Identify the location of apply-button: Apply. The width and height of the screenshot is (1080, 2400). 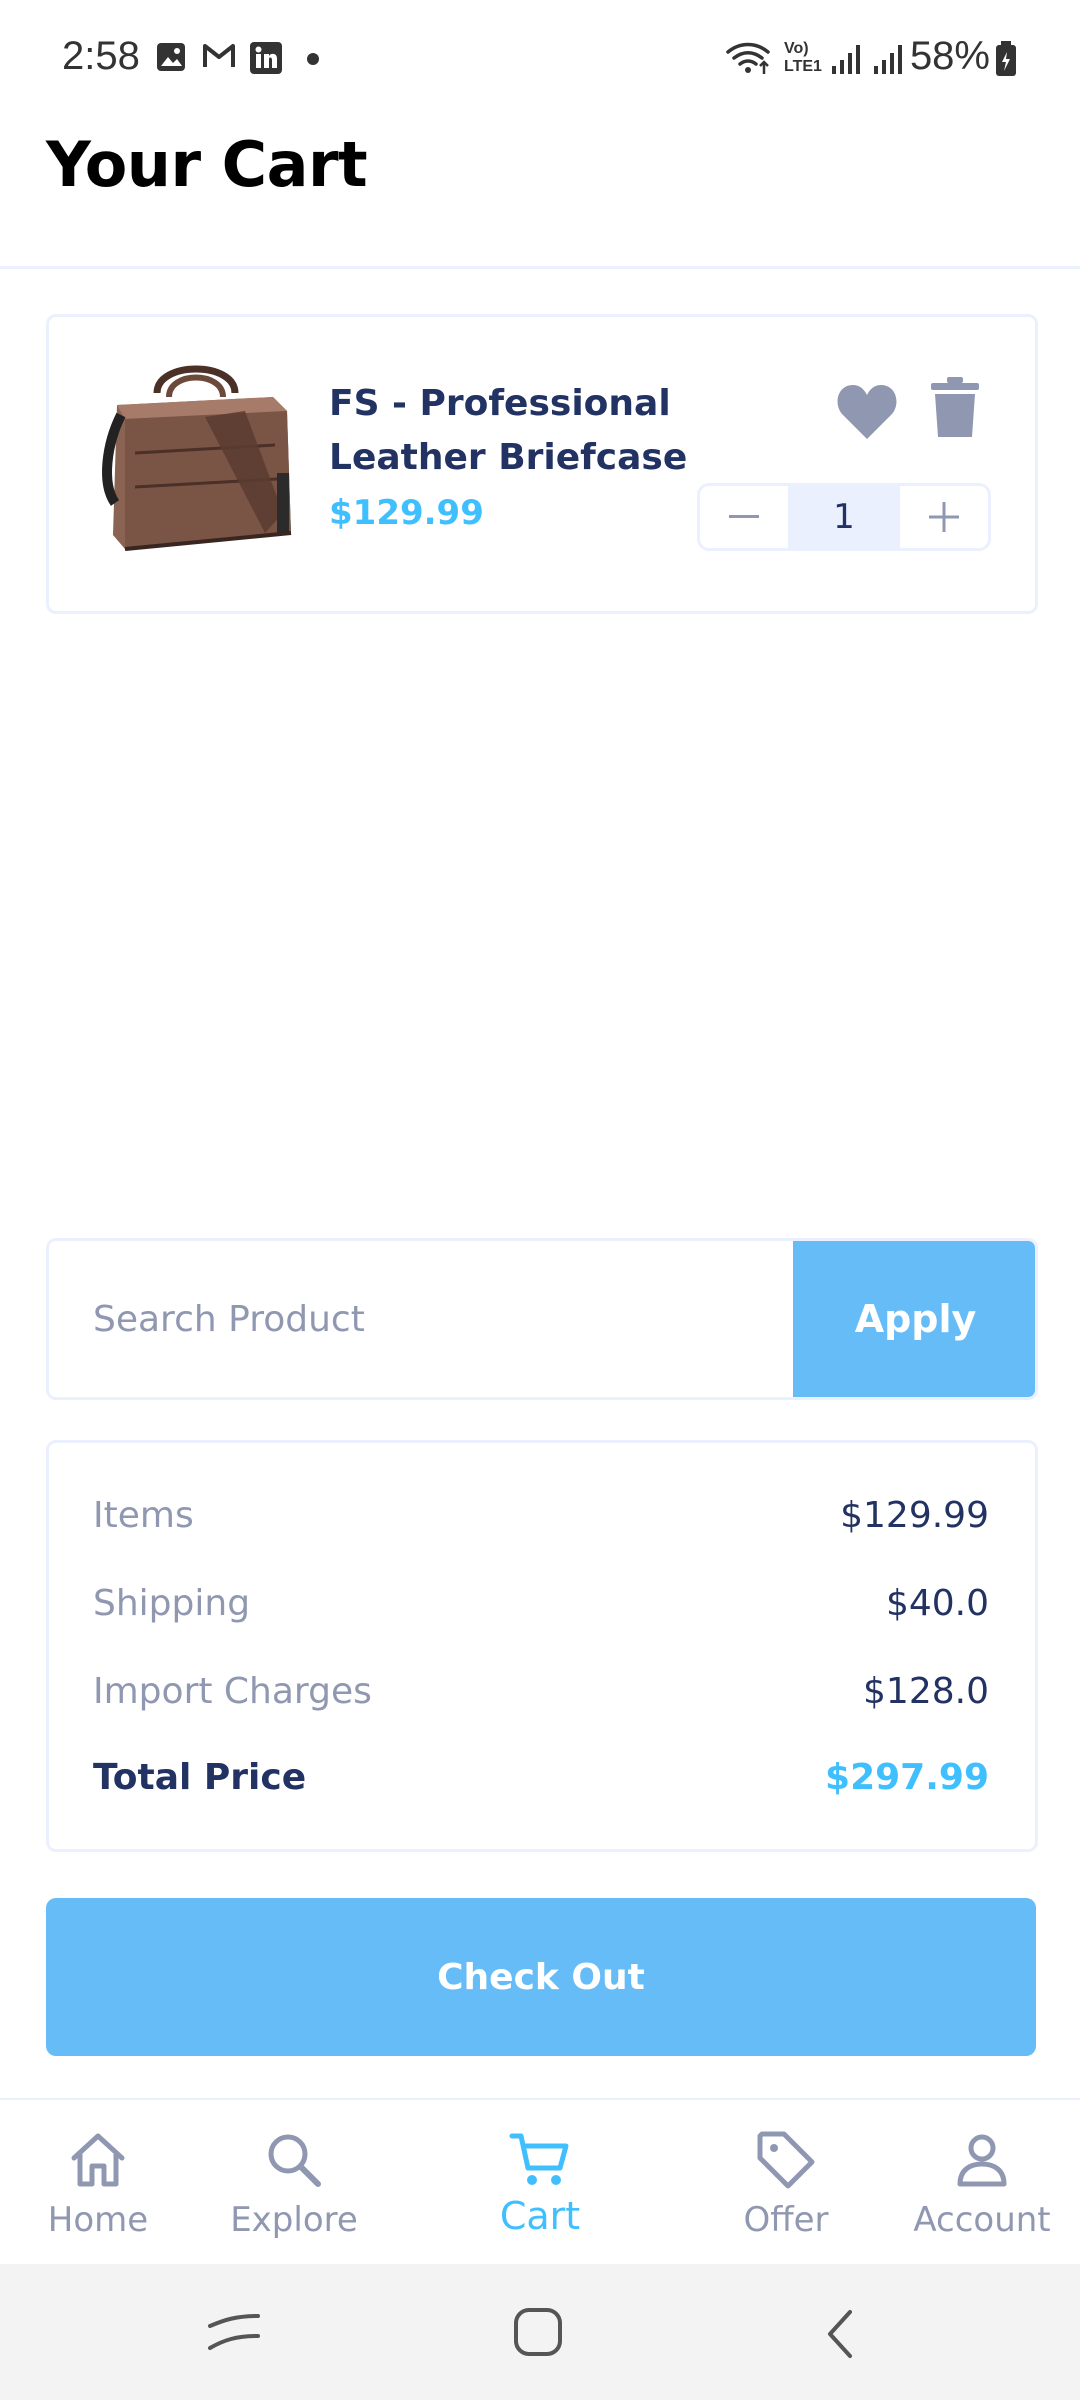
(914, 1319).